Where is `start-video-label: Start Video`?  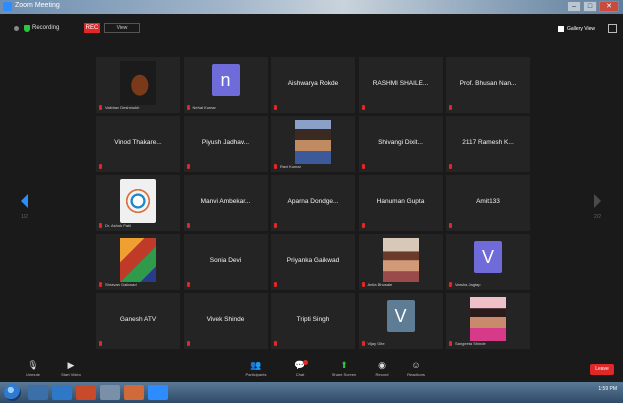 start-video-label: Start Video is located at coordinates (71, 374).